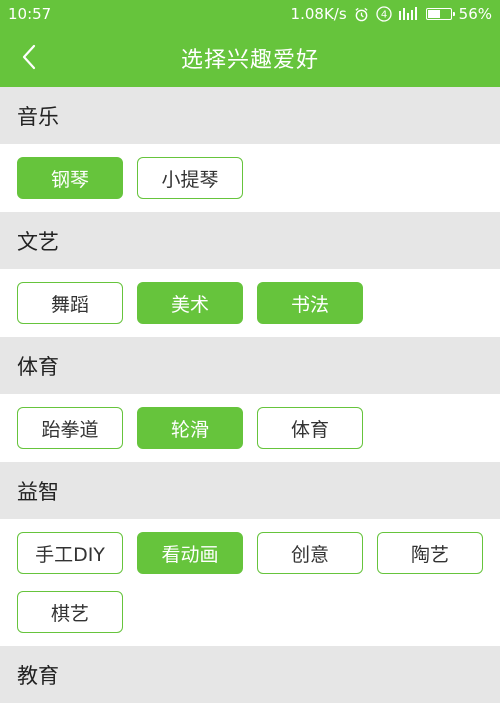 The height and width of the screenshot is (711, 500). I want to click on section-header: 文艺, so click(250, 240).